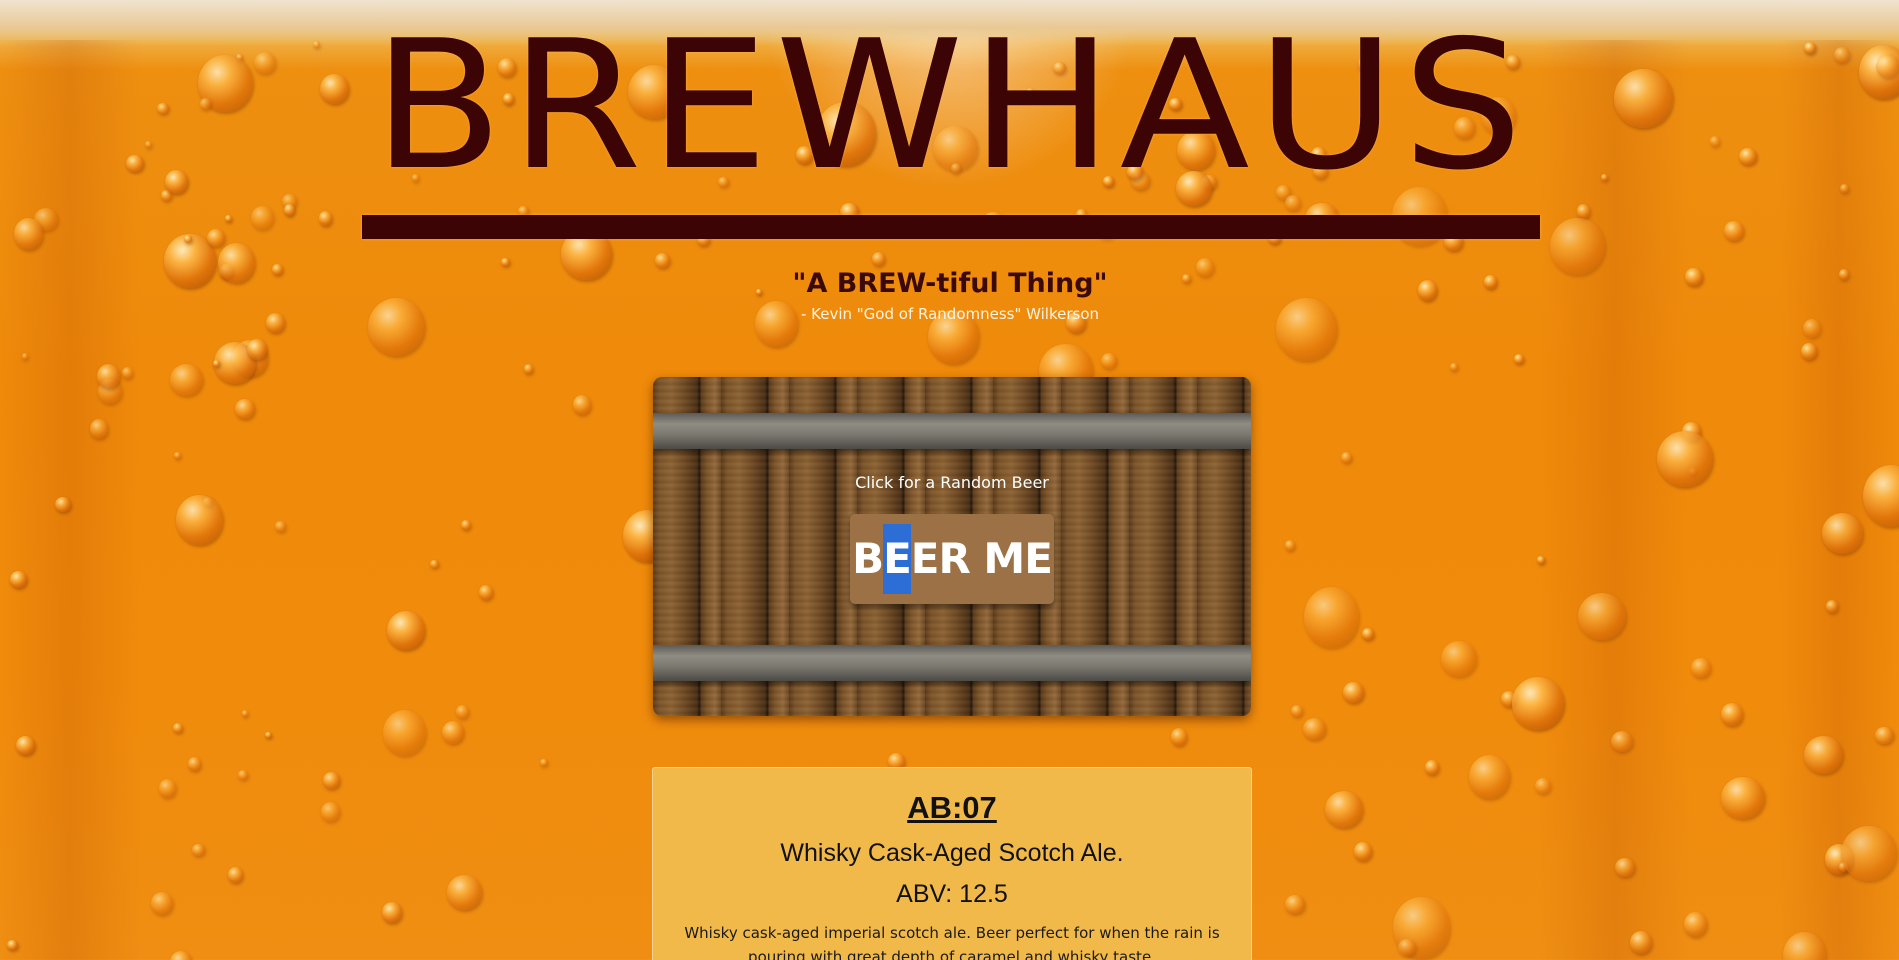  What do you see at coordinates (951, 105) in the screenshot?
I see `site-title: BREWHAUS` at bounding box center [951, 105].